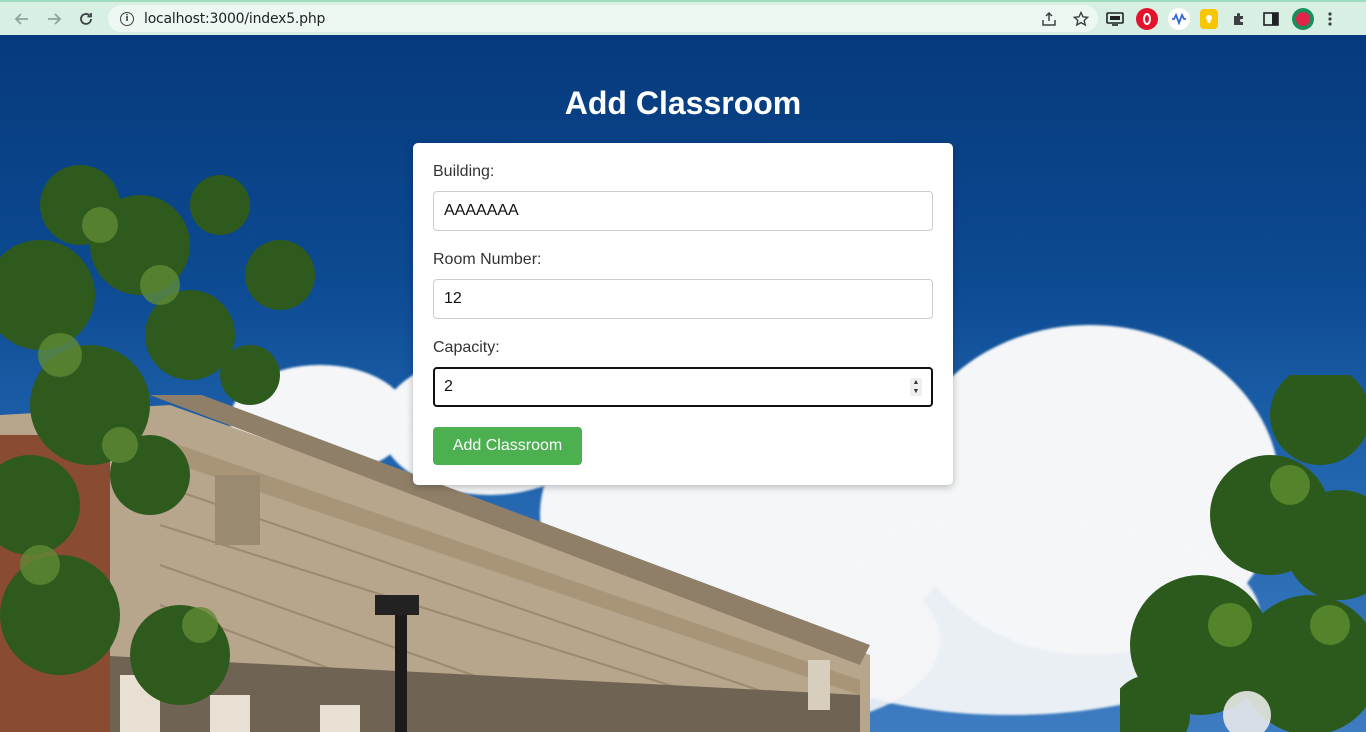 The width and height of the screenshot is (1366, 732). What do you see at coordinates (127, 18) in the screenshot?
I see `info-icon: i` at bounding box center [127, 18].